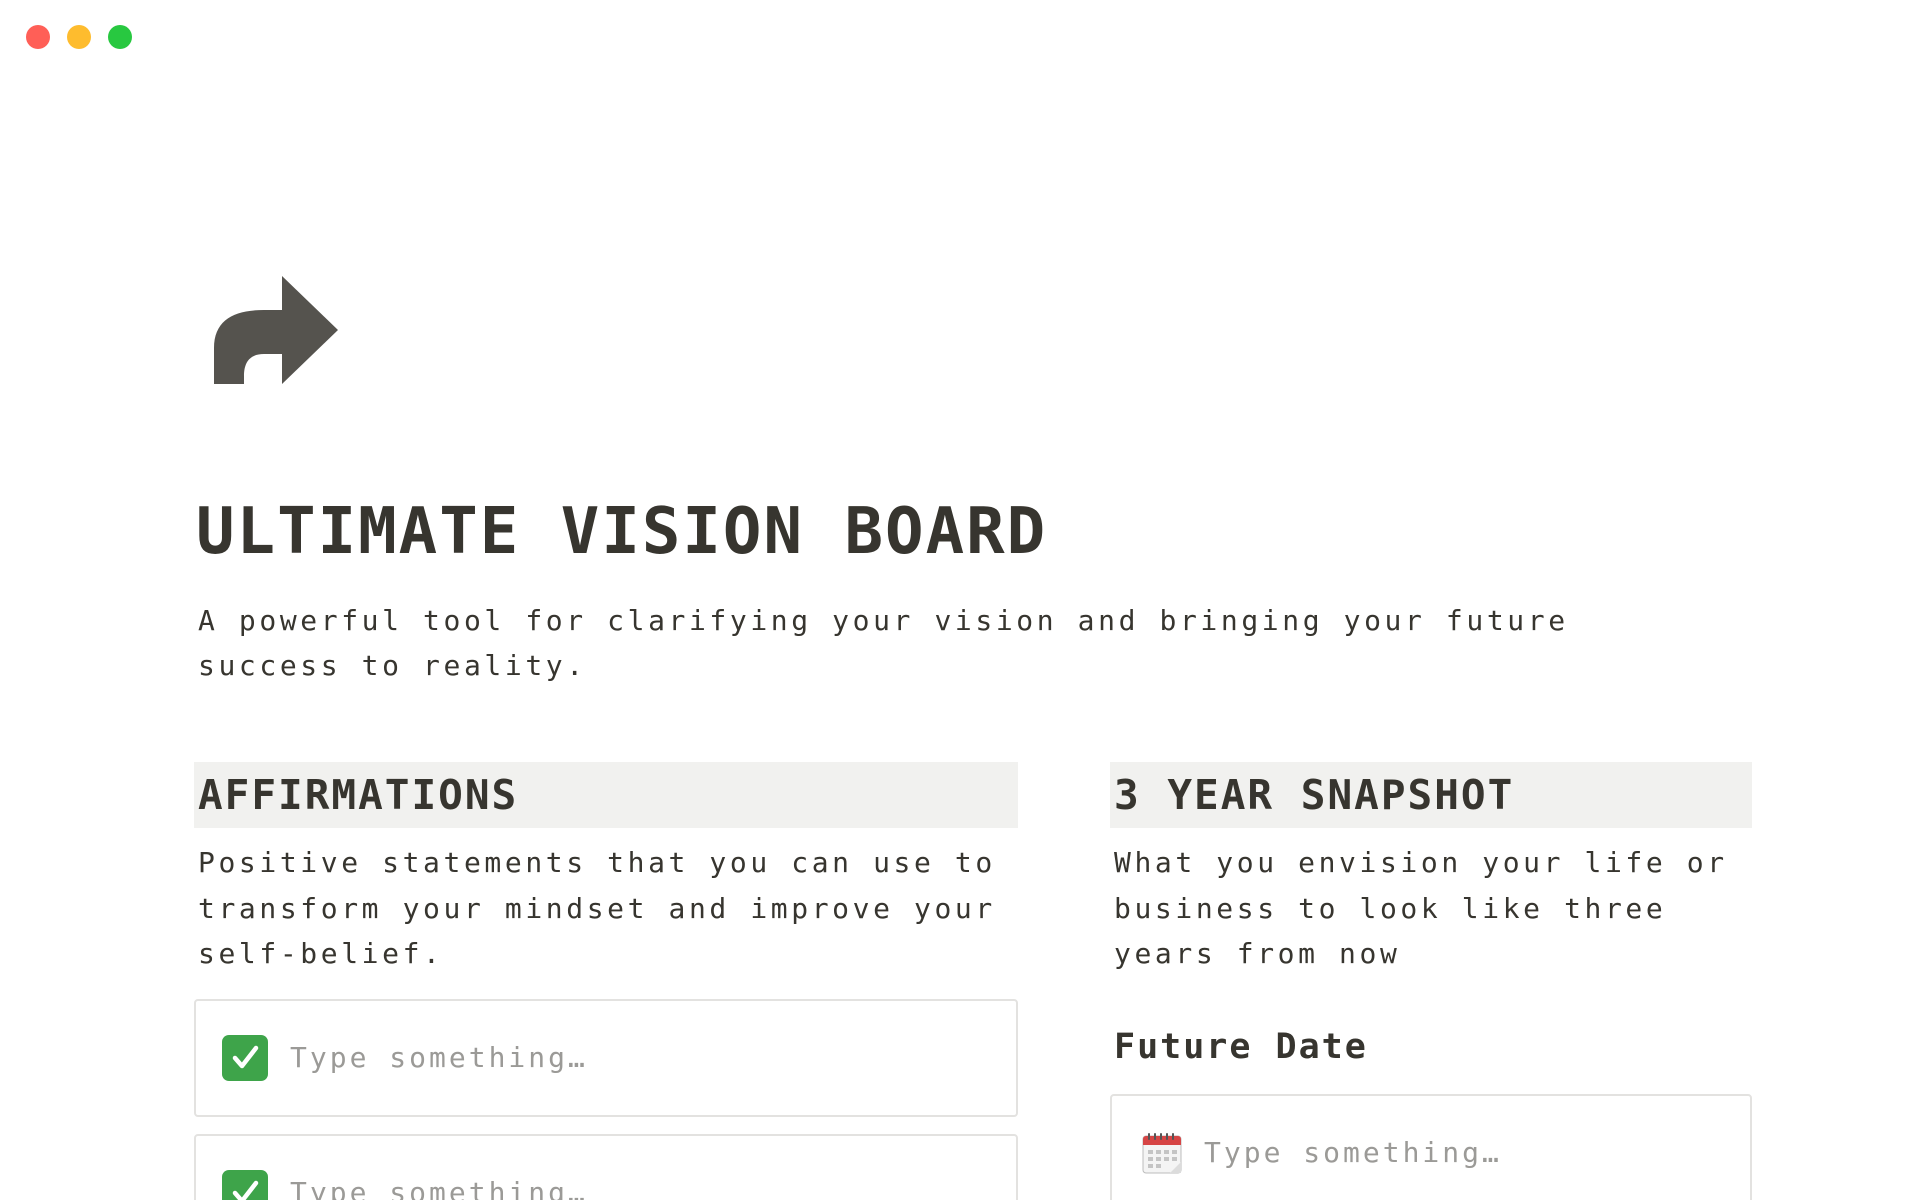 The image size is (1920, 1200). Describe the element at coordinates (621, 532) in the screenshot. I see `page-title: ULTIMATE VISION BOARD` at that location.